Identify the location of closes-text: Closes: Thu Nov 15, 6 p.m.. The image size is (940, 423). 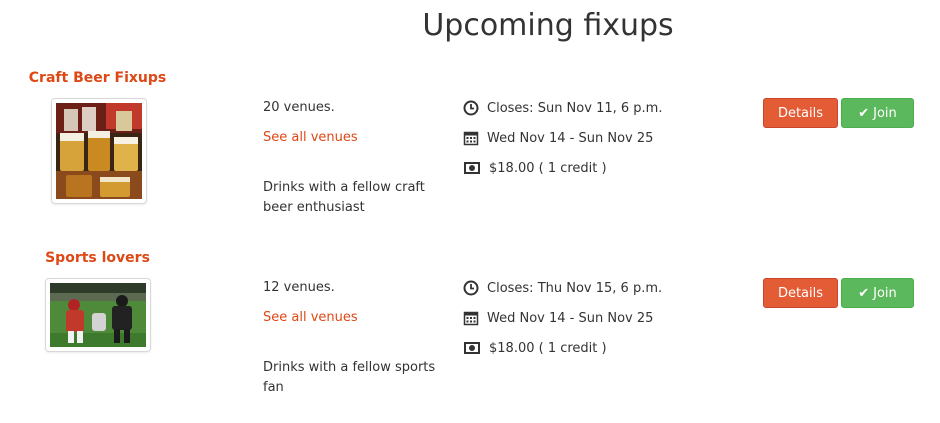
(575, 288).